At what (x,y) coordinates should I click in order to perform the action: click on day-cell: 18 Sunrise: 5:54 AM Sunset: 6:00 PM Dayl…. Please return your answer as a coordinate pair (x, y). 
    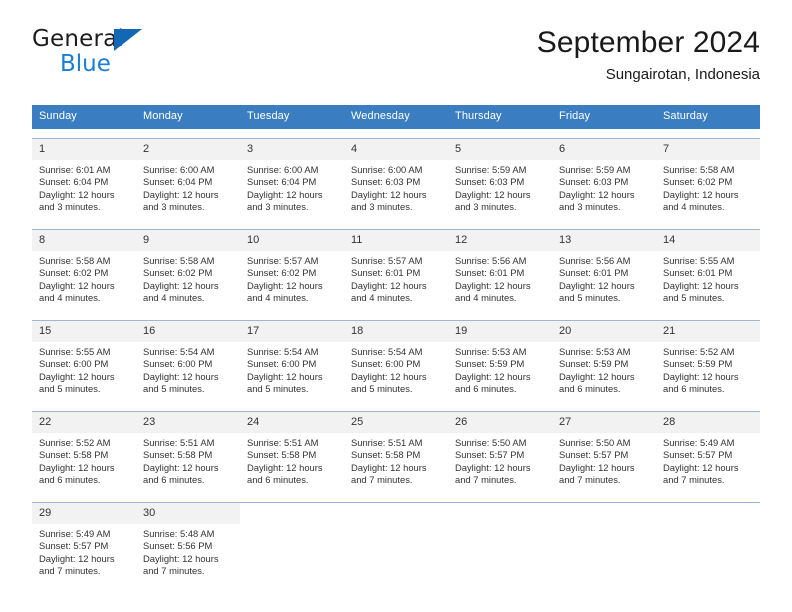
    Looking at the image, I should click on (396, 361).